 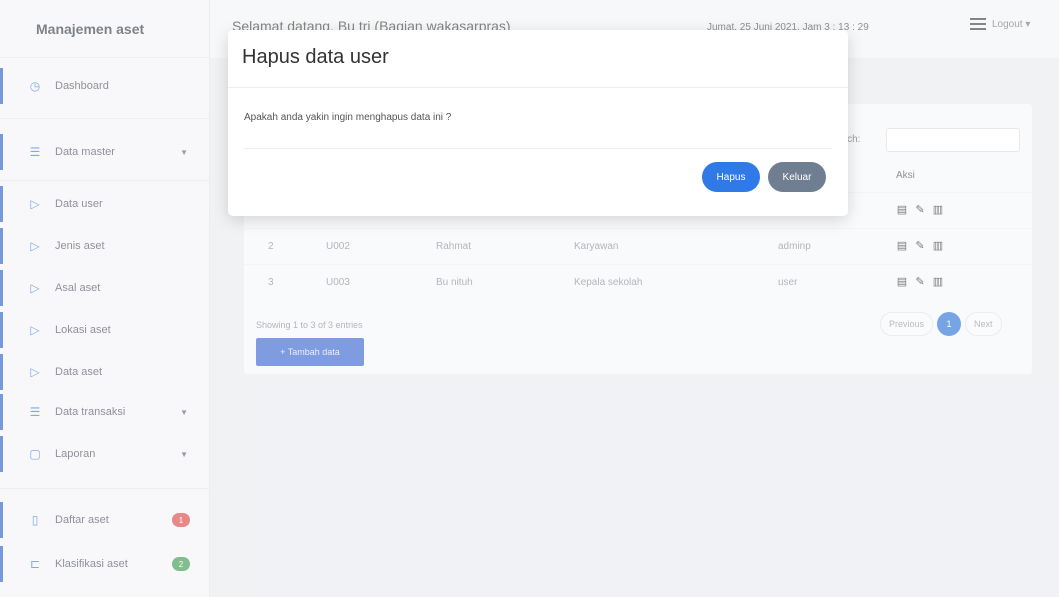 What do you see at coordinates (797, 177) in the screenshot?
I see `cancel-button: Keluar` at bounding box center [797, 177].